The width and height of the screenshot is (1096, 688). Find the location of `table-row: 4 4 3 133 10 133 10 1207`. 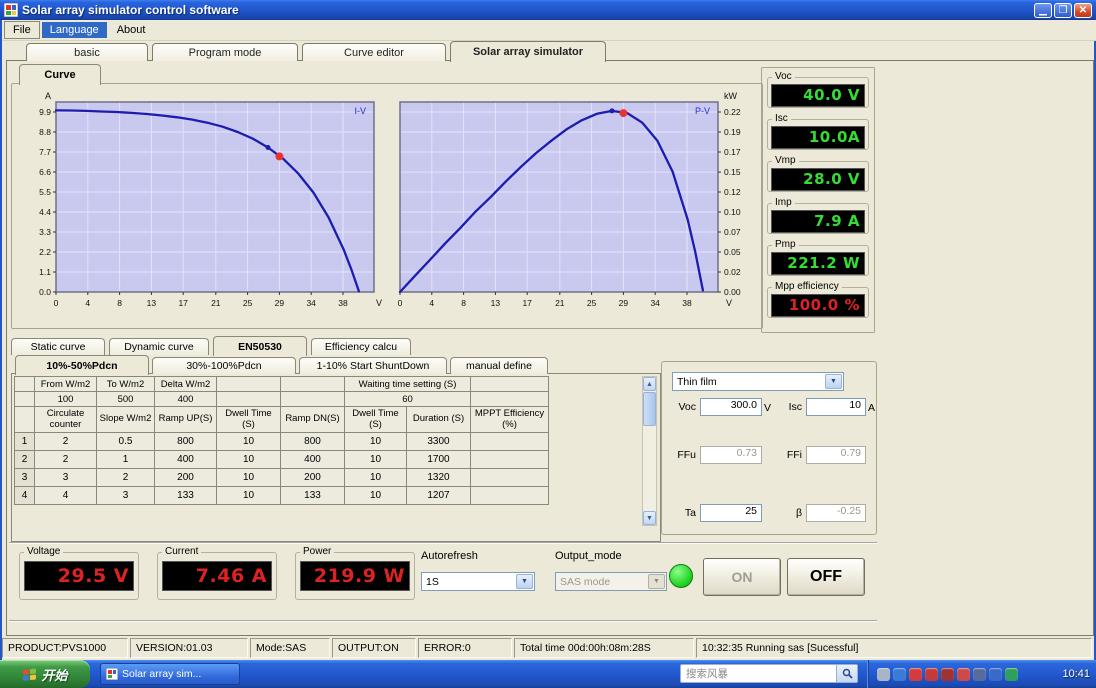

table-row: 4 4 3 133 10 133 10 1207 is located at coordinates (281, 495).